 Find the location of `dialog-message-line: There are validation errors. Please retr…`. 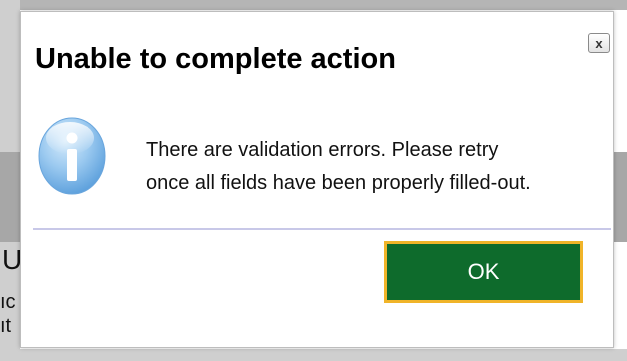

dialog-message-line: There are validation errors. Please retr… is located at coordinates (322, 150).